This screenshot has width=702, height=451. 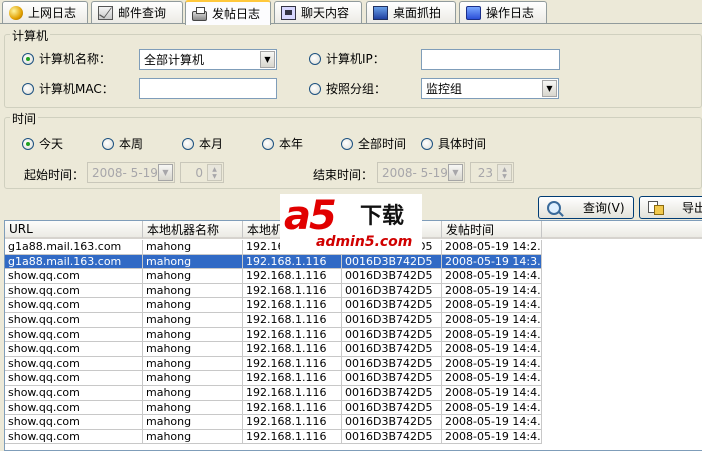 I want to click on radio-this-week: 本周, so click(x=122, y=143).